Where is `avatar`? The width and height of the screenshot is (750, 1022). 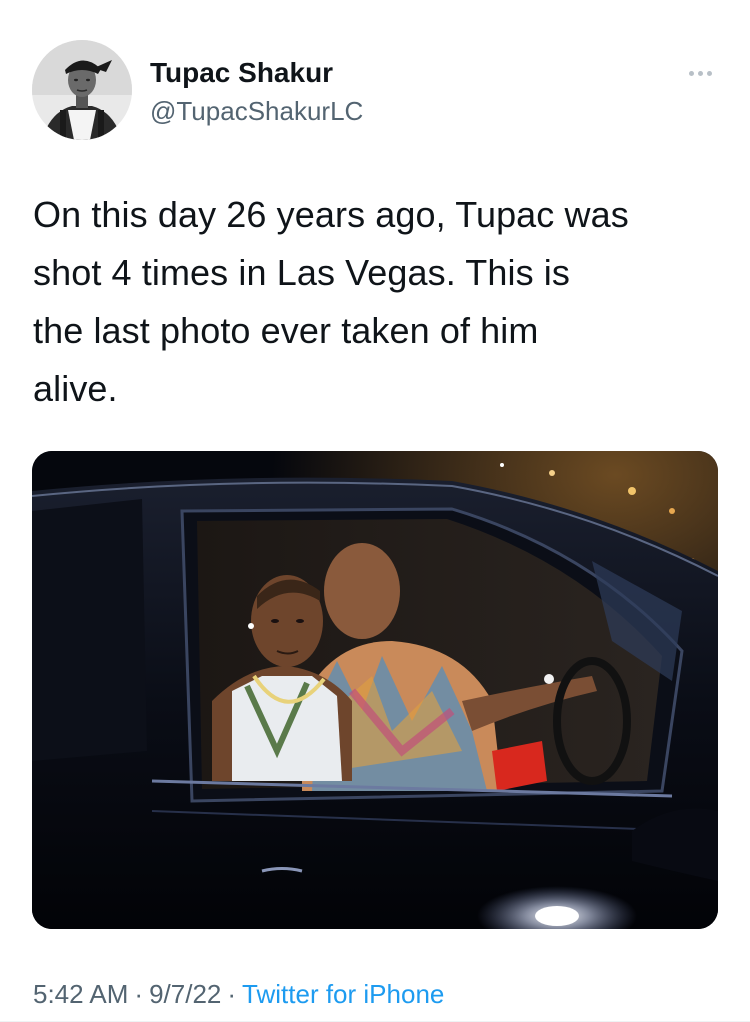 avatar is located at coordinates (82, 90).